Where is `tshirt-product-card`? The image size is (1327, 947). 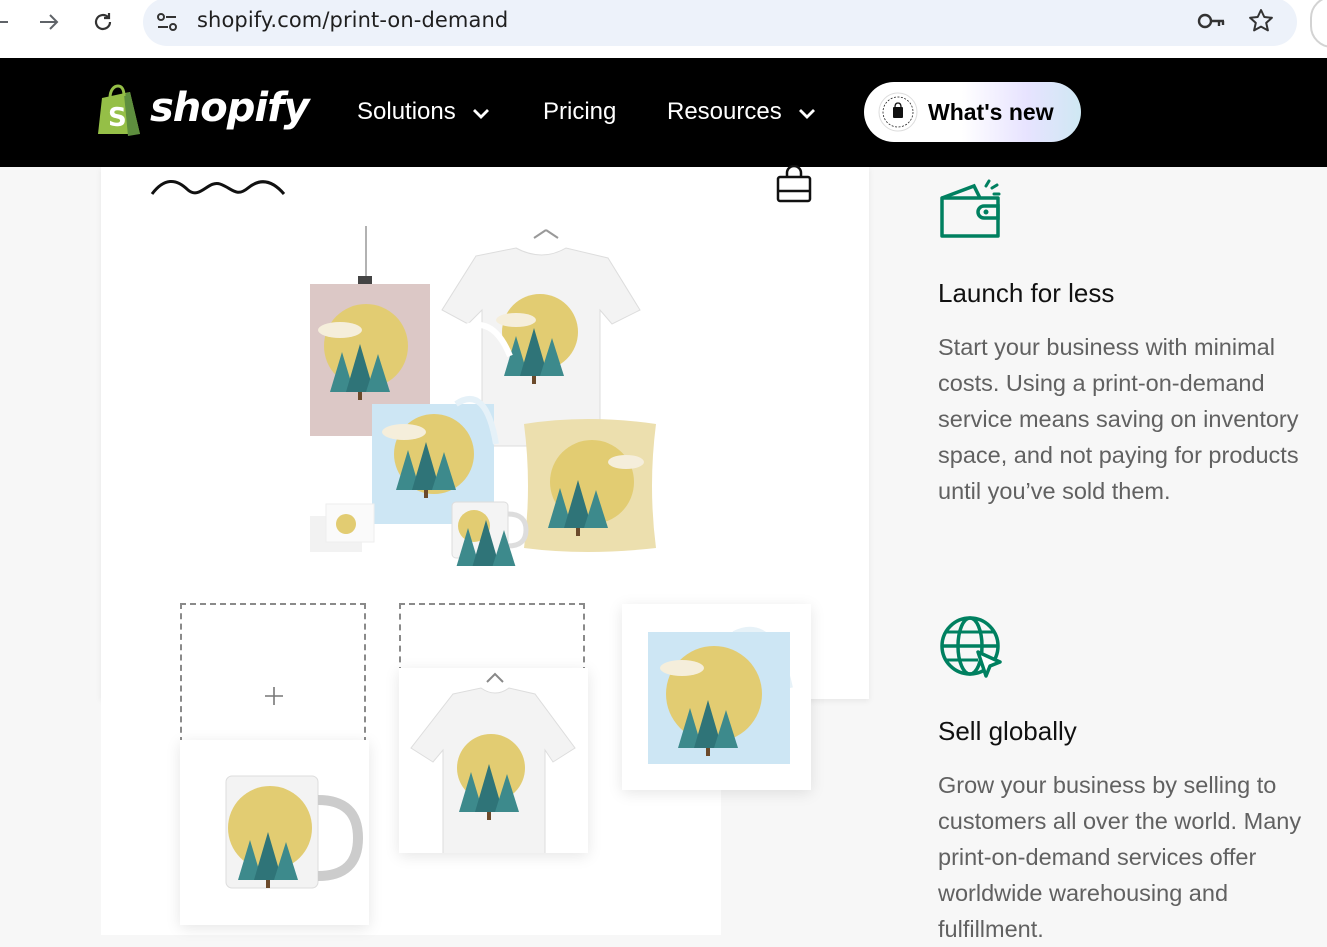
tshirt-product-card is located at coordinates (493, 766).